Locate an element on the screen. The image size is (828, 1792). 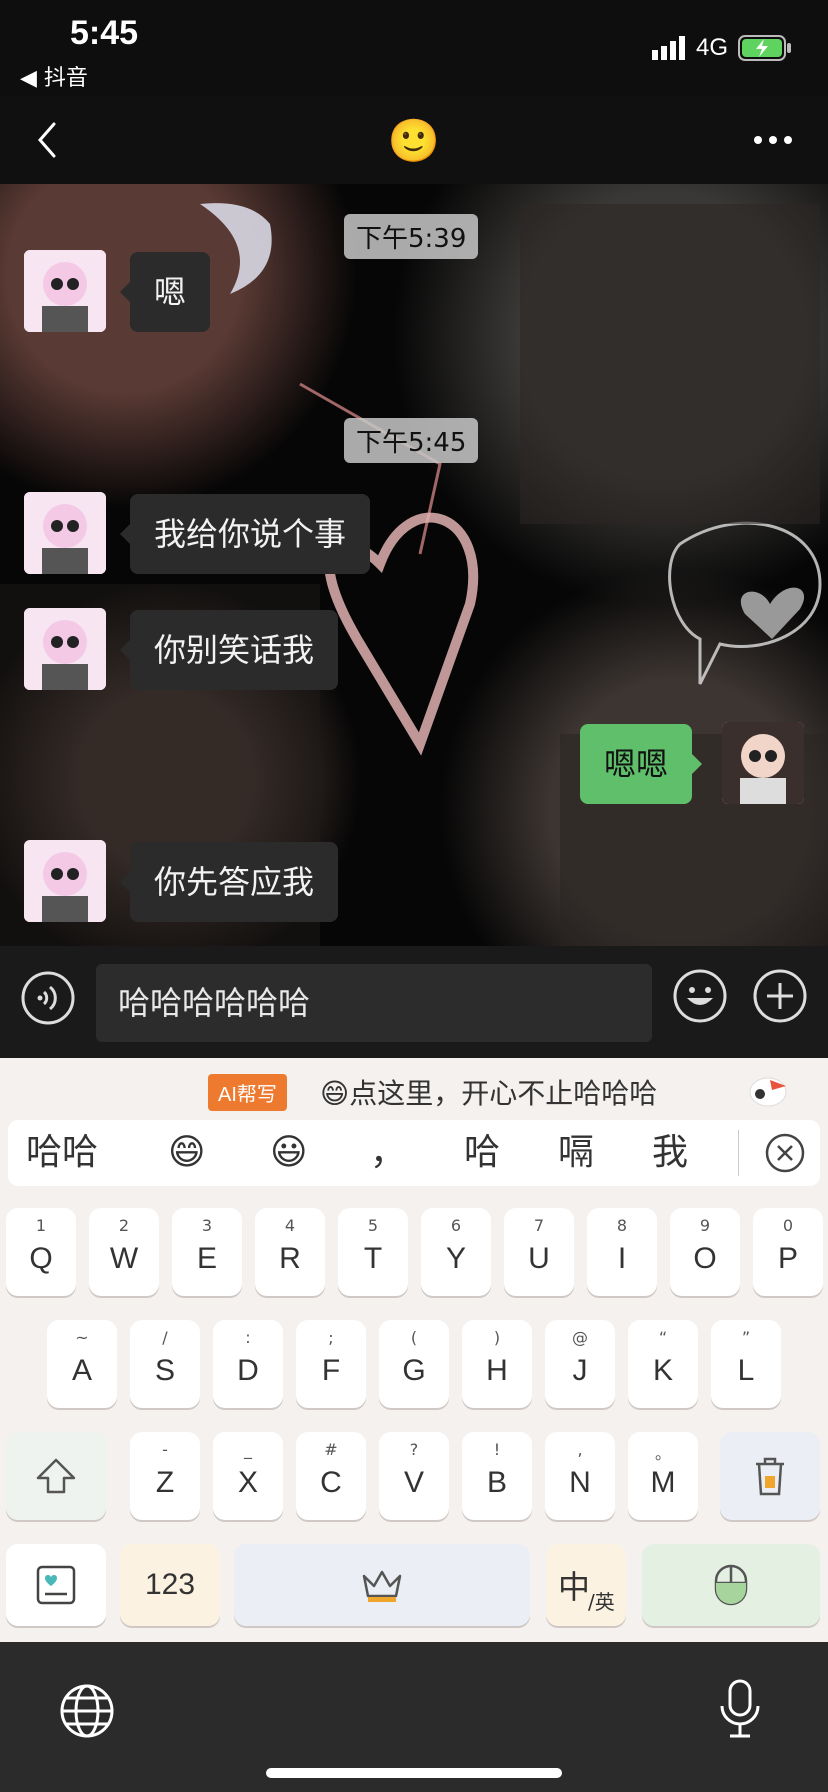
key-o: 9O is located at coordinates (705, 1252).